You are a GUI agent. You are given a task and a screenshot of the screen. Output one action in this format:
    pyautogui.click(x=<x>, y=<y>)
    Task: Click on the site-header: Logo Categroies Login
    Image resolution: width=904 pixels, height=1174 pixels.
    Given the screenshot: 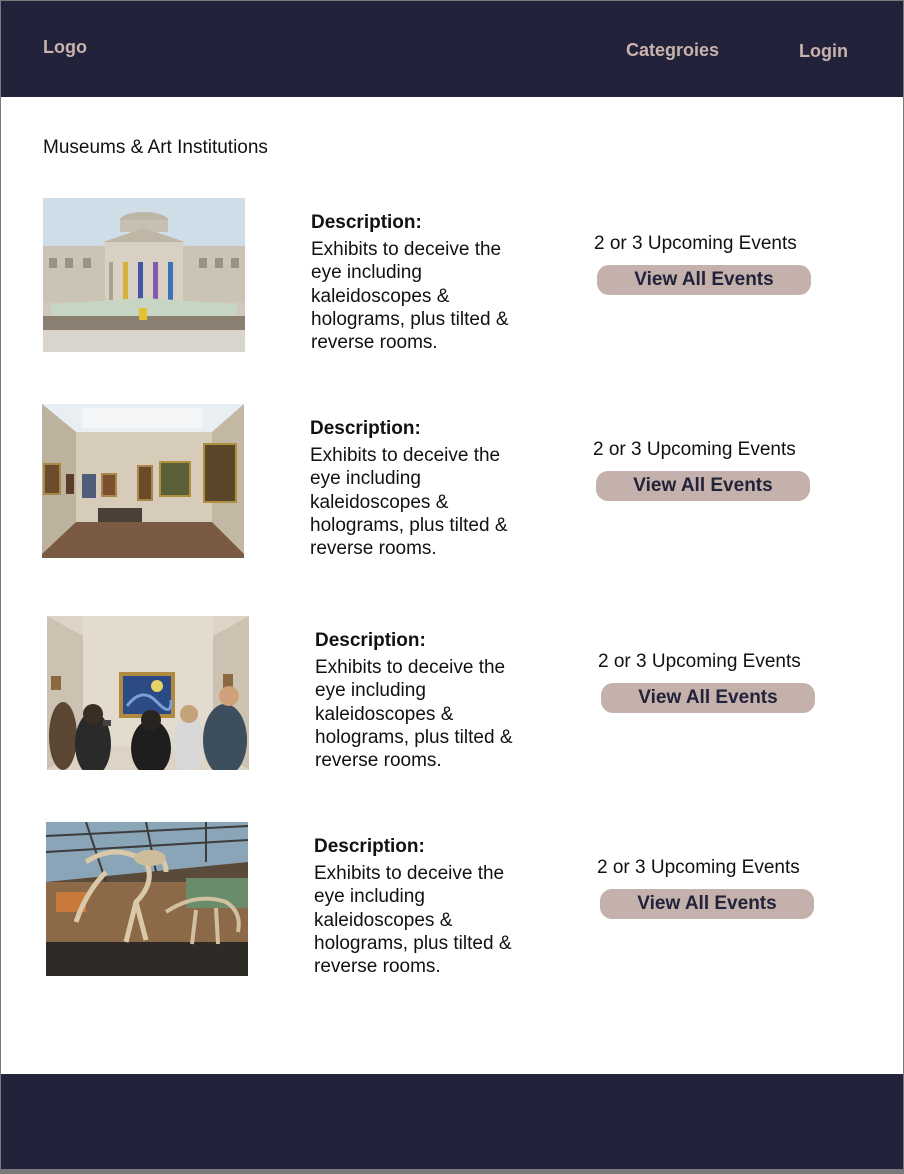 What is the action you would take?
    pyautogui.click(x=452, y=49)
    